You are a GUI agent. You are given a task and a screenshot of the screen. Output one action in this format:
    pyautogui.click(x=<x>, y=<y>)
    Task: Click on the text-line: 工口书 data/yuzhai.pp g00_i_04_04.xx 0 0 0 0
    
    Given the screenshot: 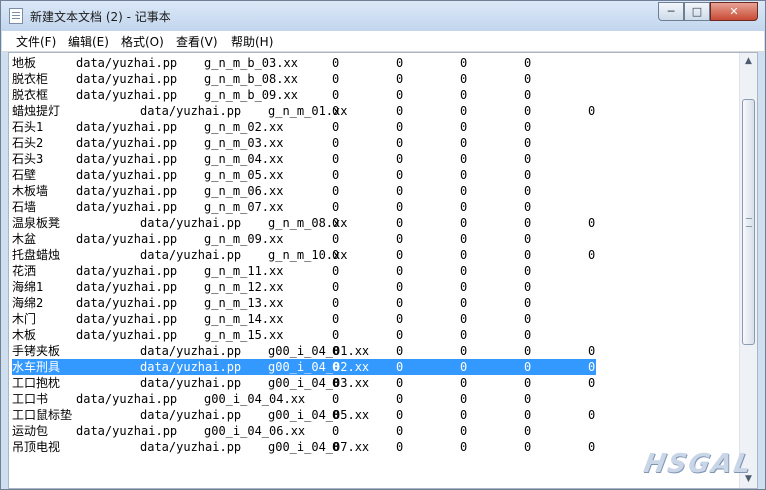 What is the action you would take?
    pyautogui.click(x=376, y=399)
    